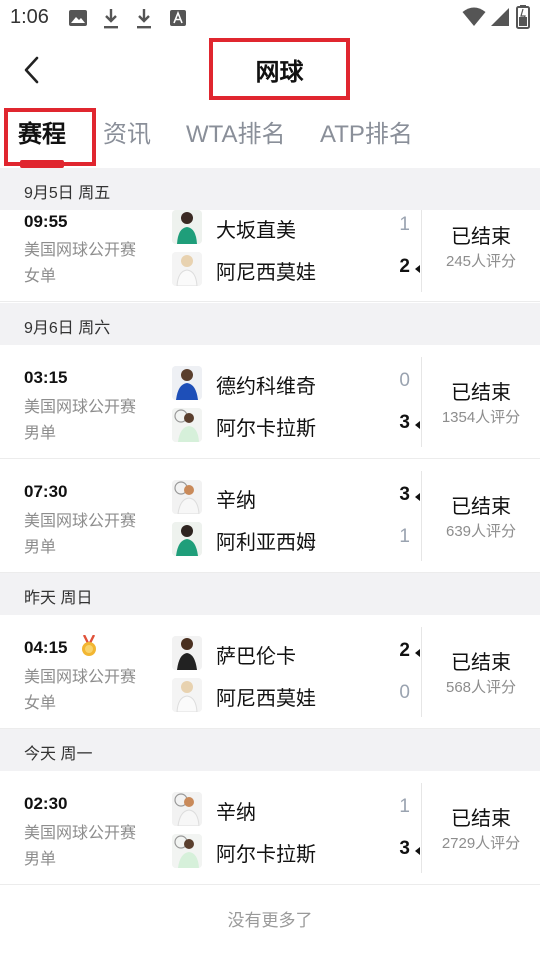  What do you see at coordinates (297, 497) in the screenshot?
I see `player-row: 辛纳 3` at bounding box center [297, 497].